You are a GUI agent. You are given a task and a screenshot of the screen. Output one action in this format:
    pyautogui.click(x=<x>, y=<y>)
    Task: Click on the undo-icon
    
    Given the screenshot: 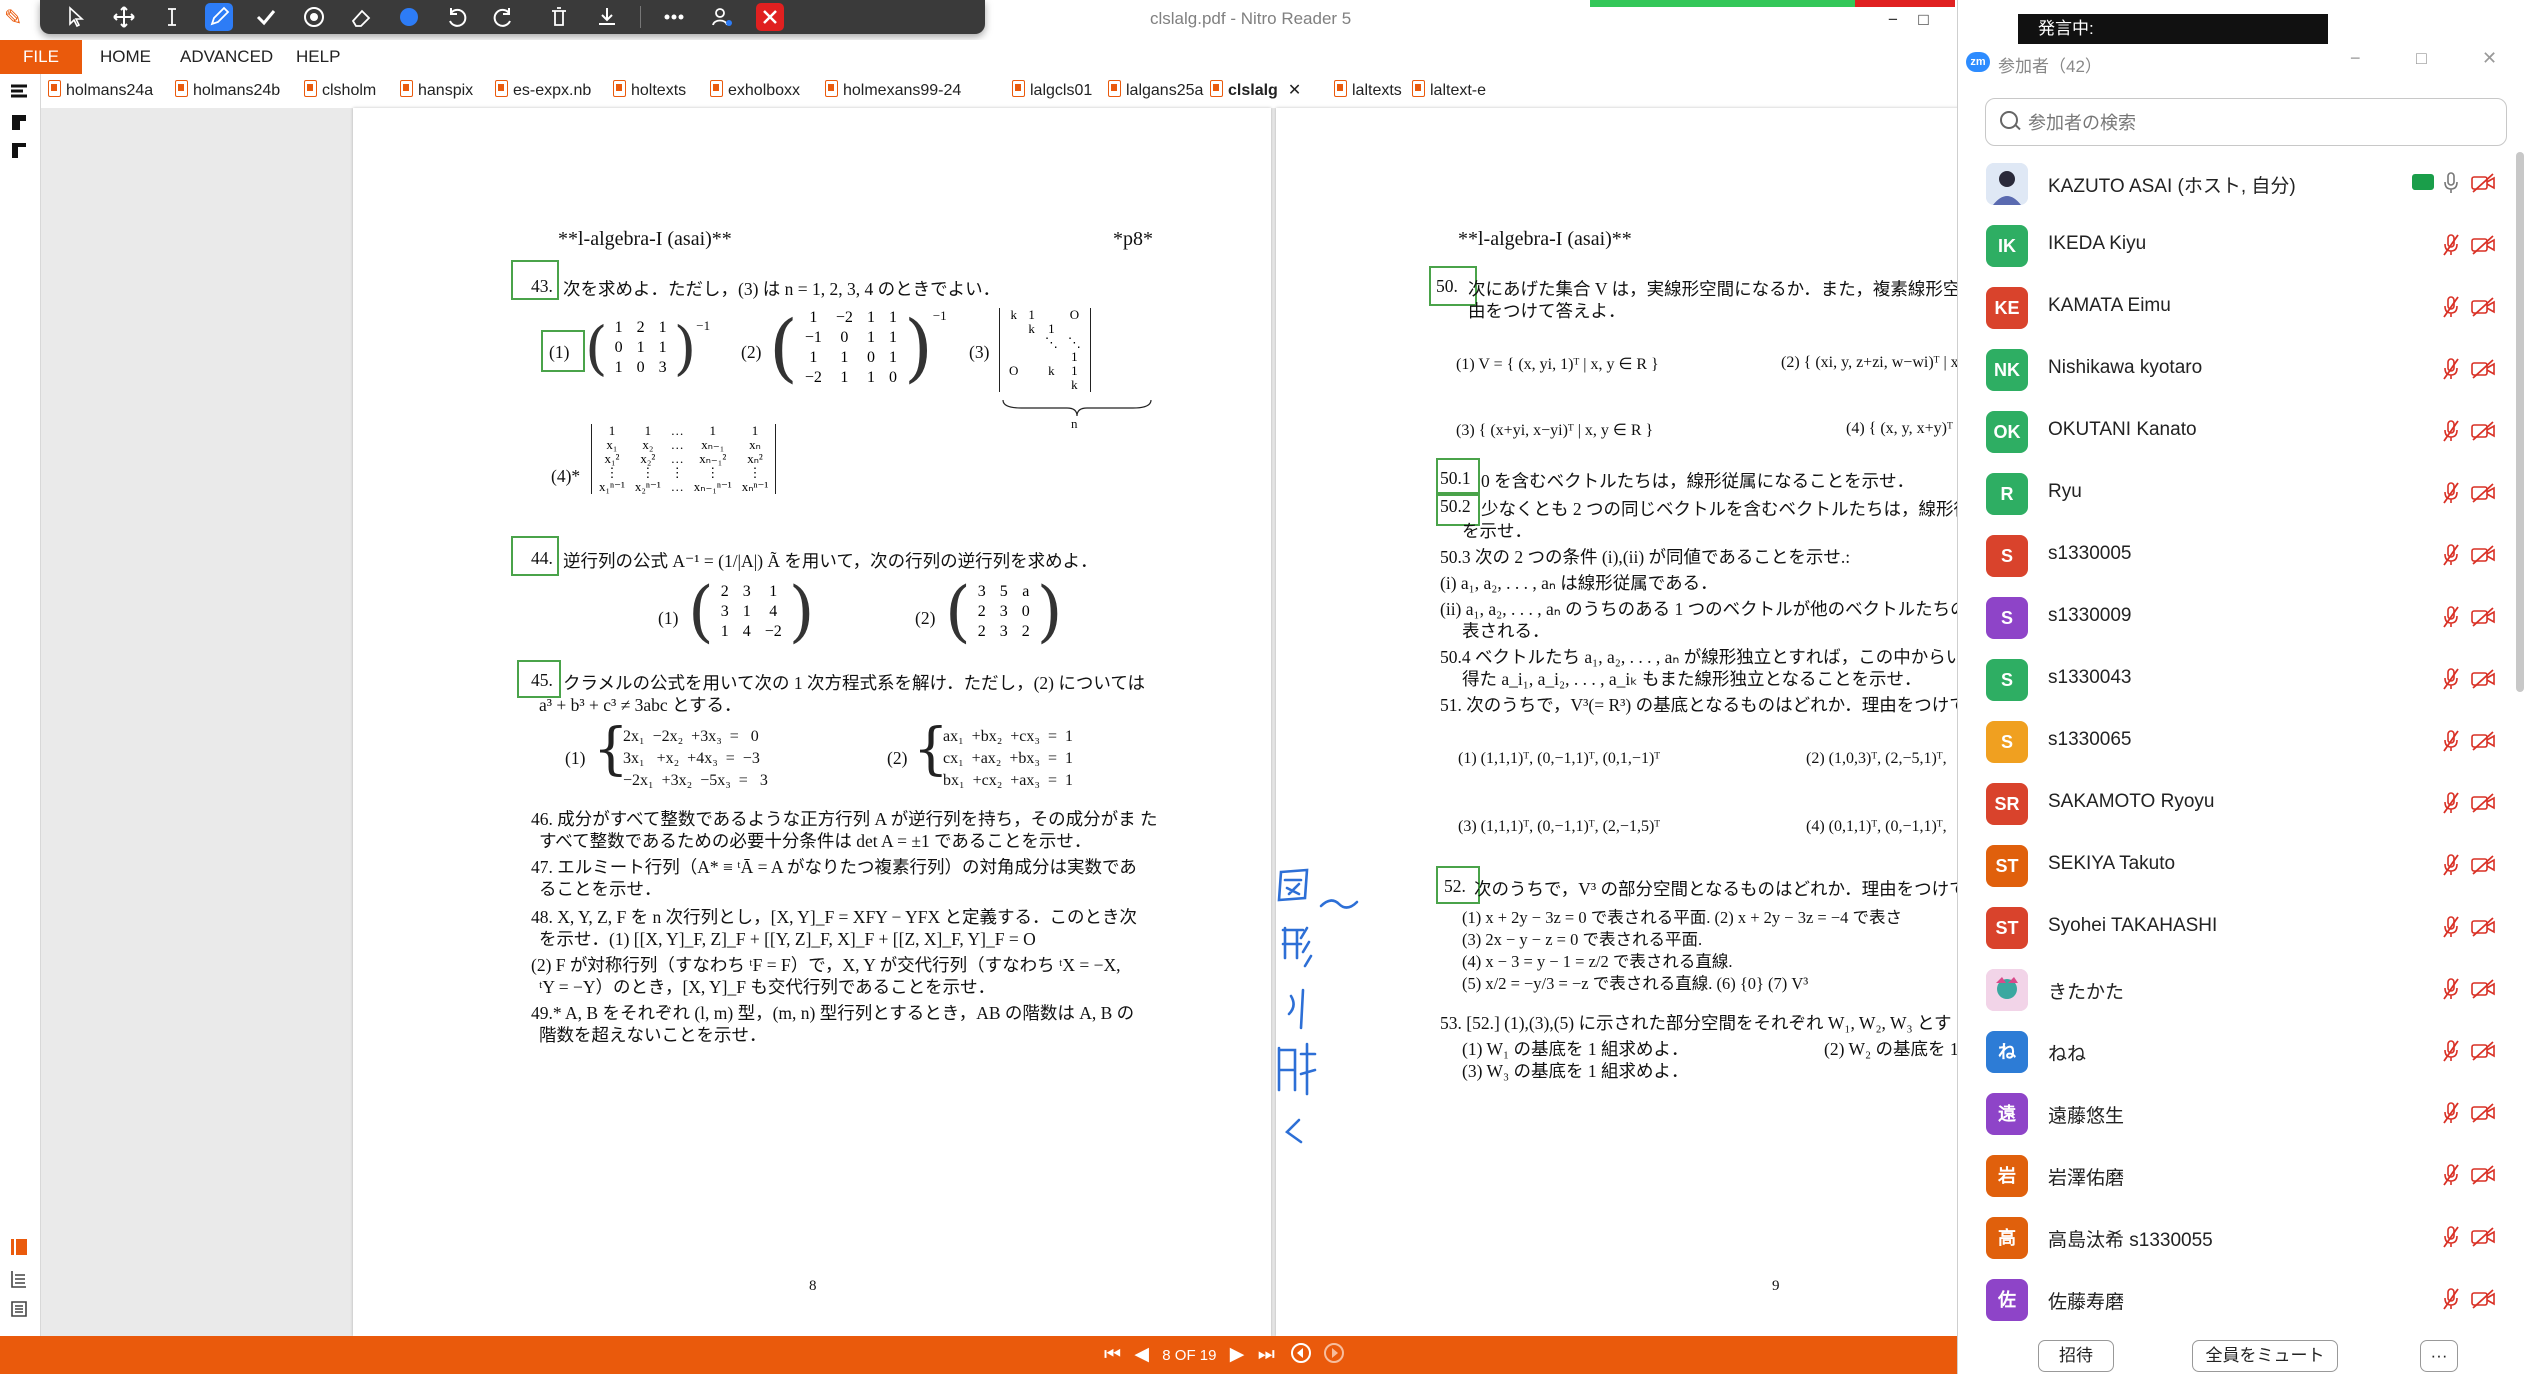 What is the action you would take?
    pyautogui.click(x=456, y=17)
    